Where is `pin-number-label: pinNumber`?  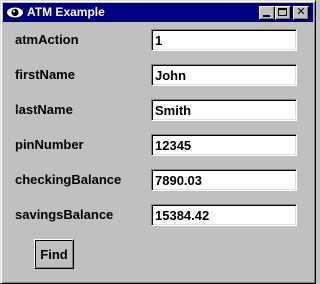 pin-number-label: pinNumber is located at coordinates (49, 144).